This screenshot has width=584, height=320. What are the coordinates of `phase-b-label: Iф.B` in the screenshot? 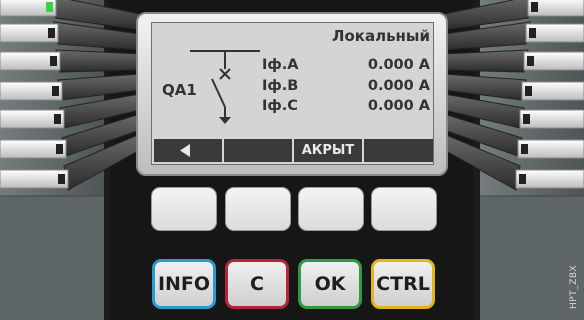 It's located at (280, 86).